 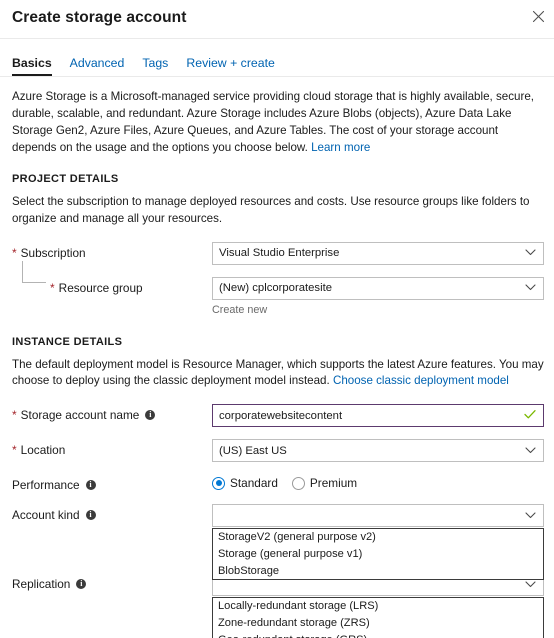 I want to click on storage-account-name-control: corporatewebsitecontent, so click(x=378, y=416).